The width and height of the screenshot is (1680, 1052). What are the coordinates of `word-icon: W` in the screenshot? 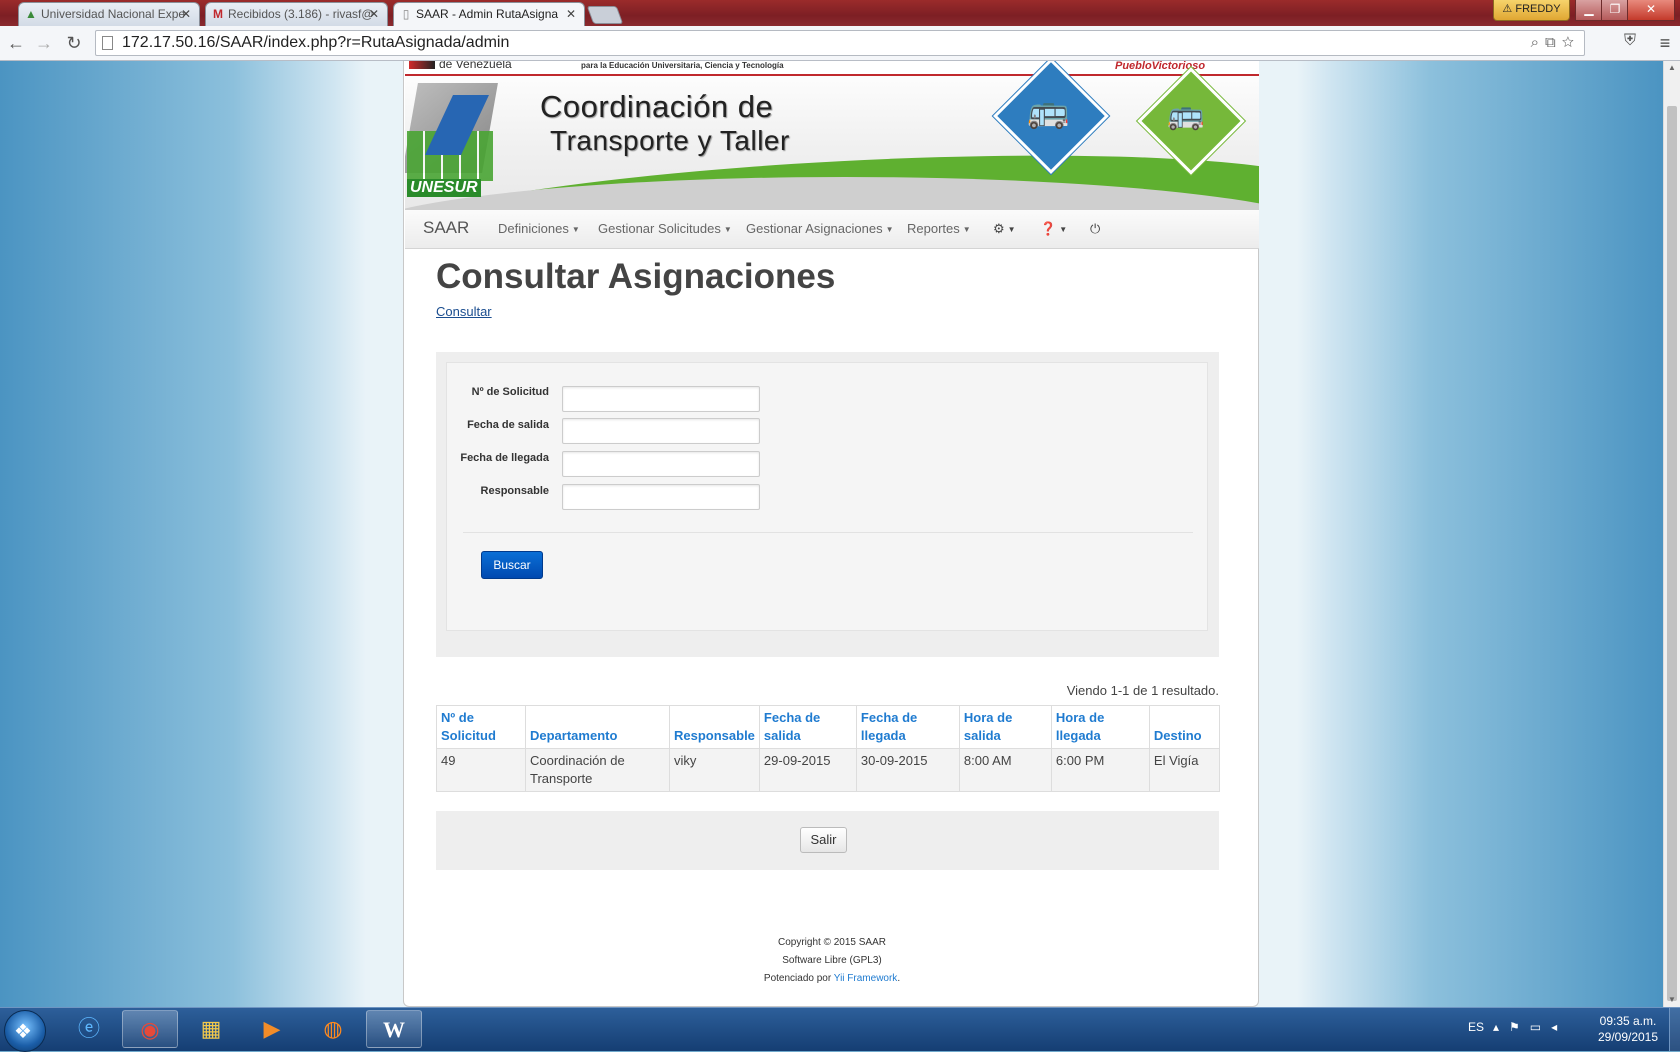 It's located at (394, 1029).